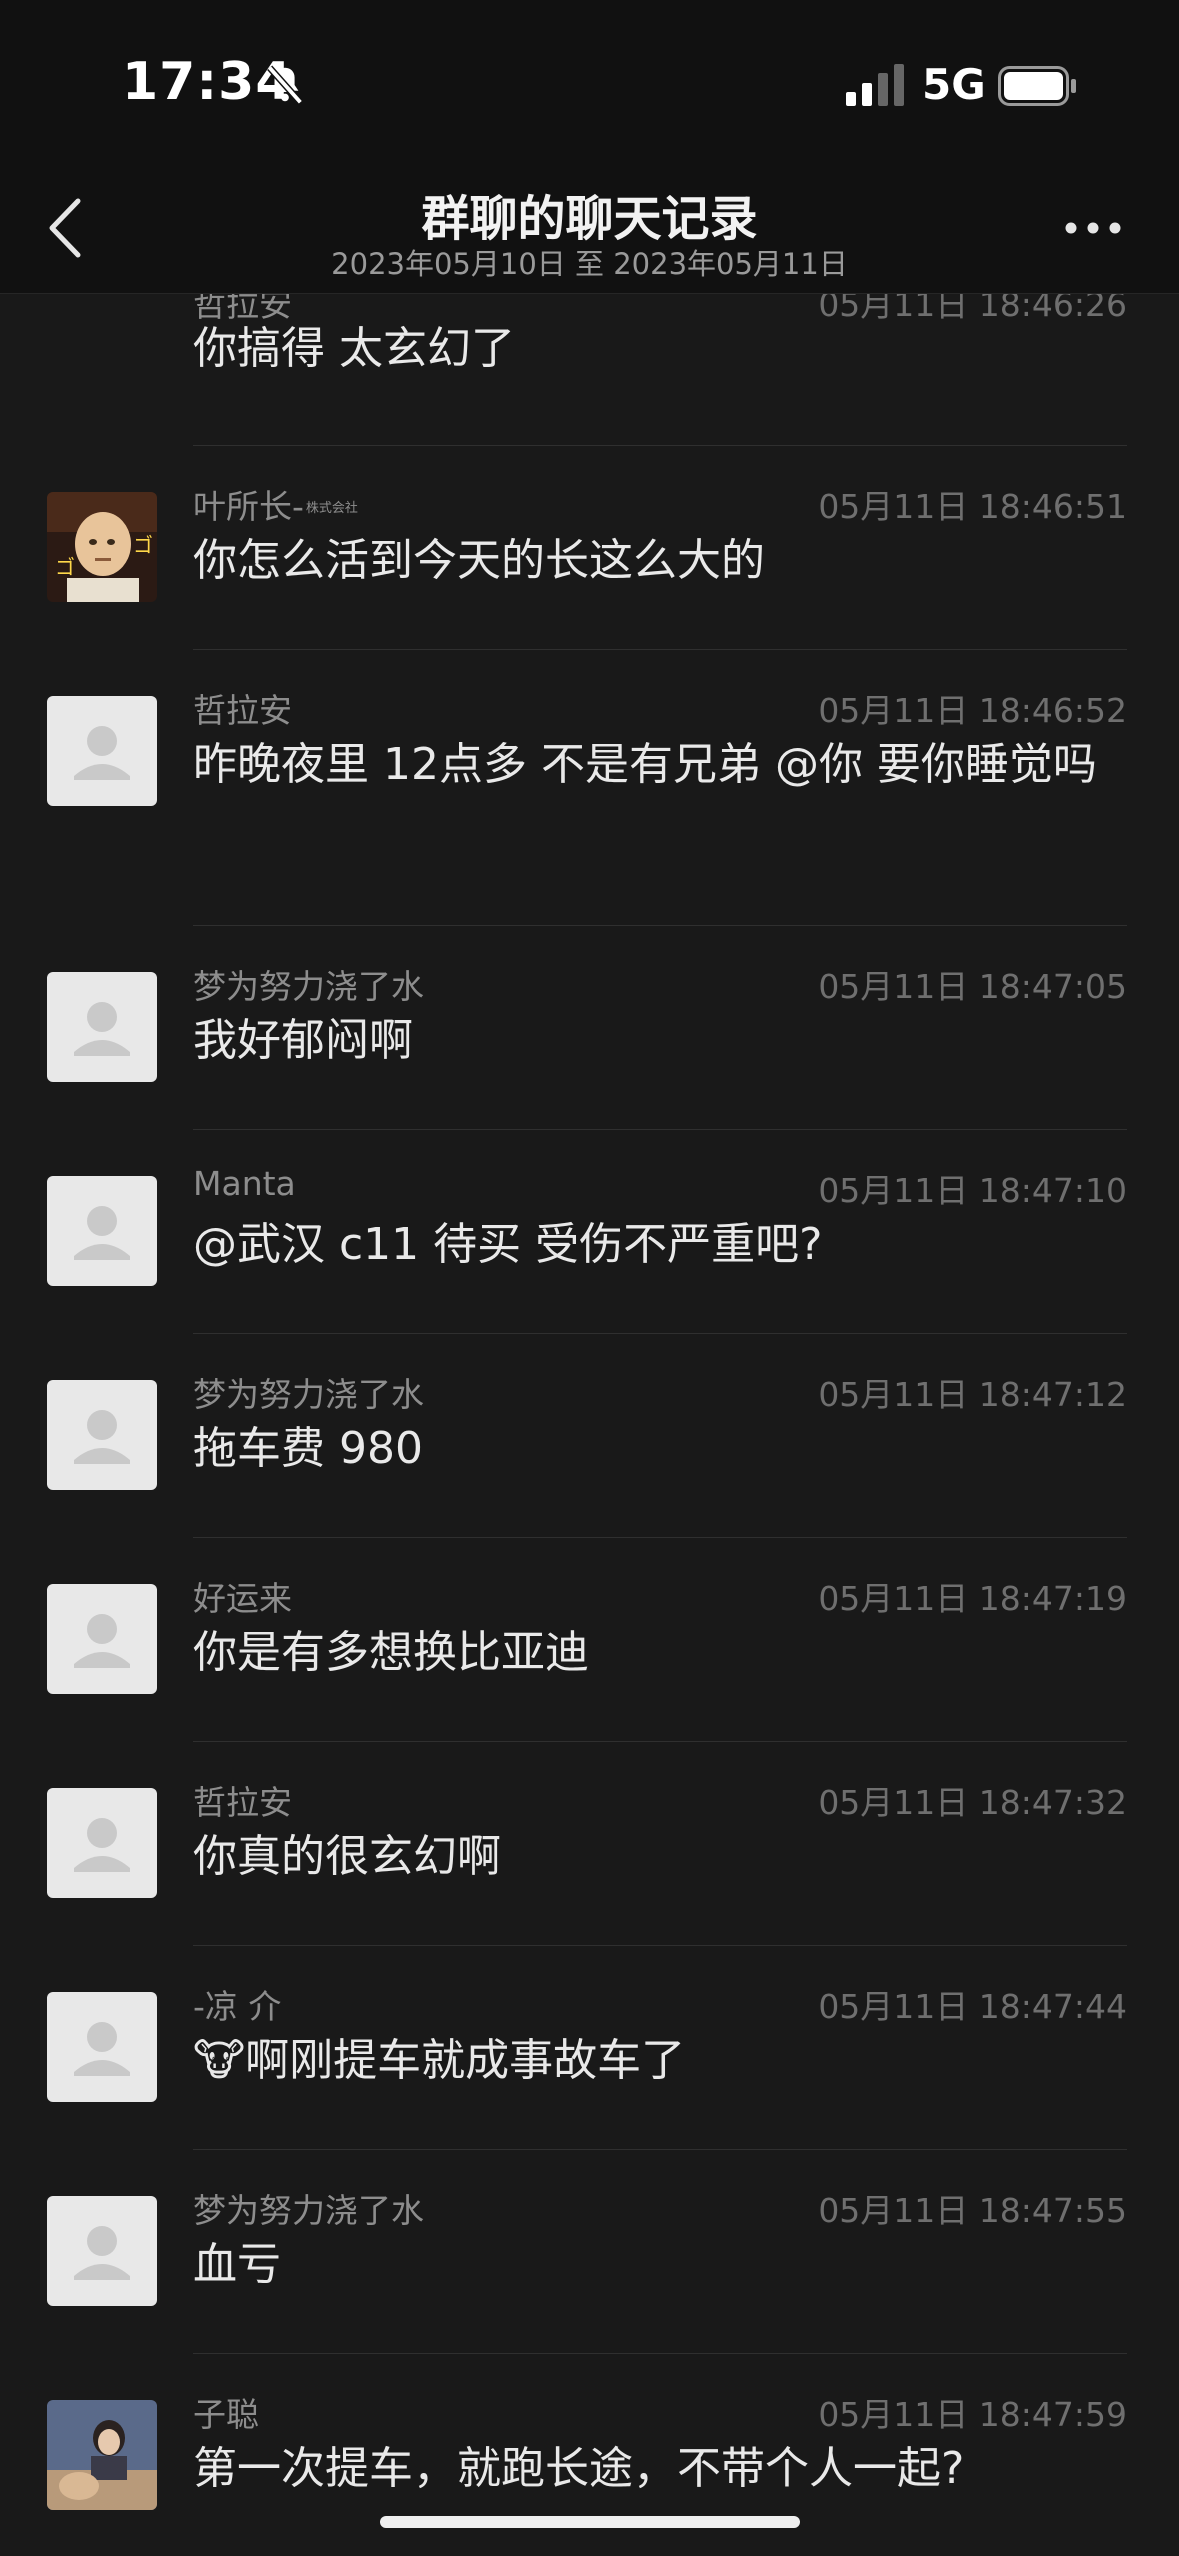 Image resolution: width=1179 pixels, height=2556 pixels. Describe the element at coordinates (589, 264) in the screenshot. I see `date-range: 2023年05月10日 至 2023年05月11日` at that location.